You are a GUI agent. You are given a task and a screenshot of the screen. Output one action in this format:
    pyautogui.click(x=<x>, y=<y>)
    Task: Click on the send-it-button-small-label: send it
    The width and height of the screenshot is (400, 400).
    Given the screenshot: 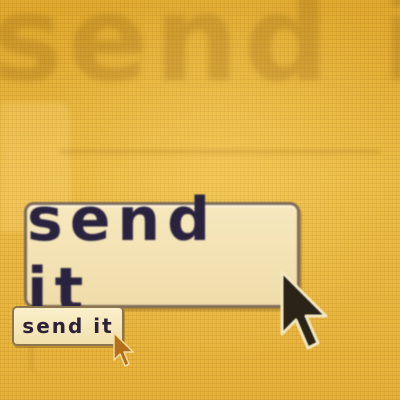 What is the action you would take?
    pyautogui.click(x=68, y=326)
    